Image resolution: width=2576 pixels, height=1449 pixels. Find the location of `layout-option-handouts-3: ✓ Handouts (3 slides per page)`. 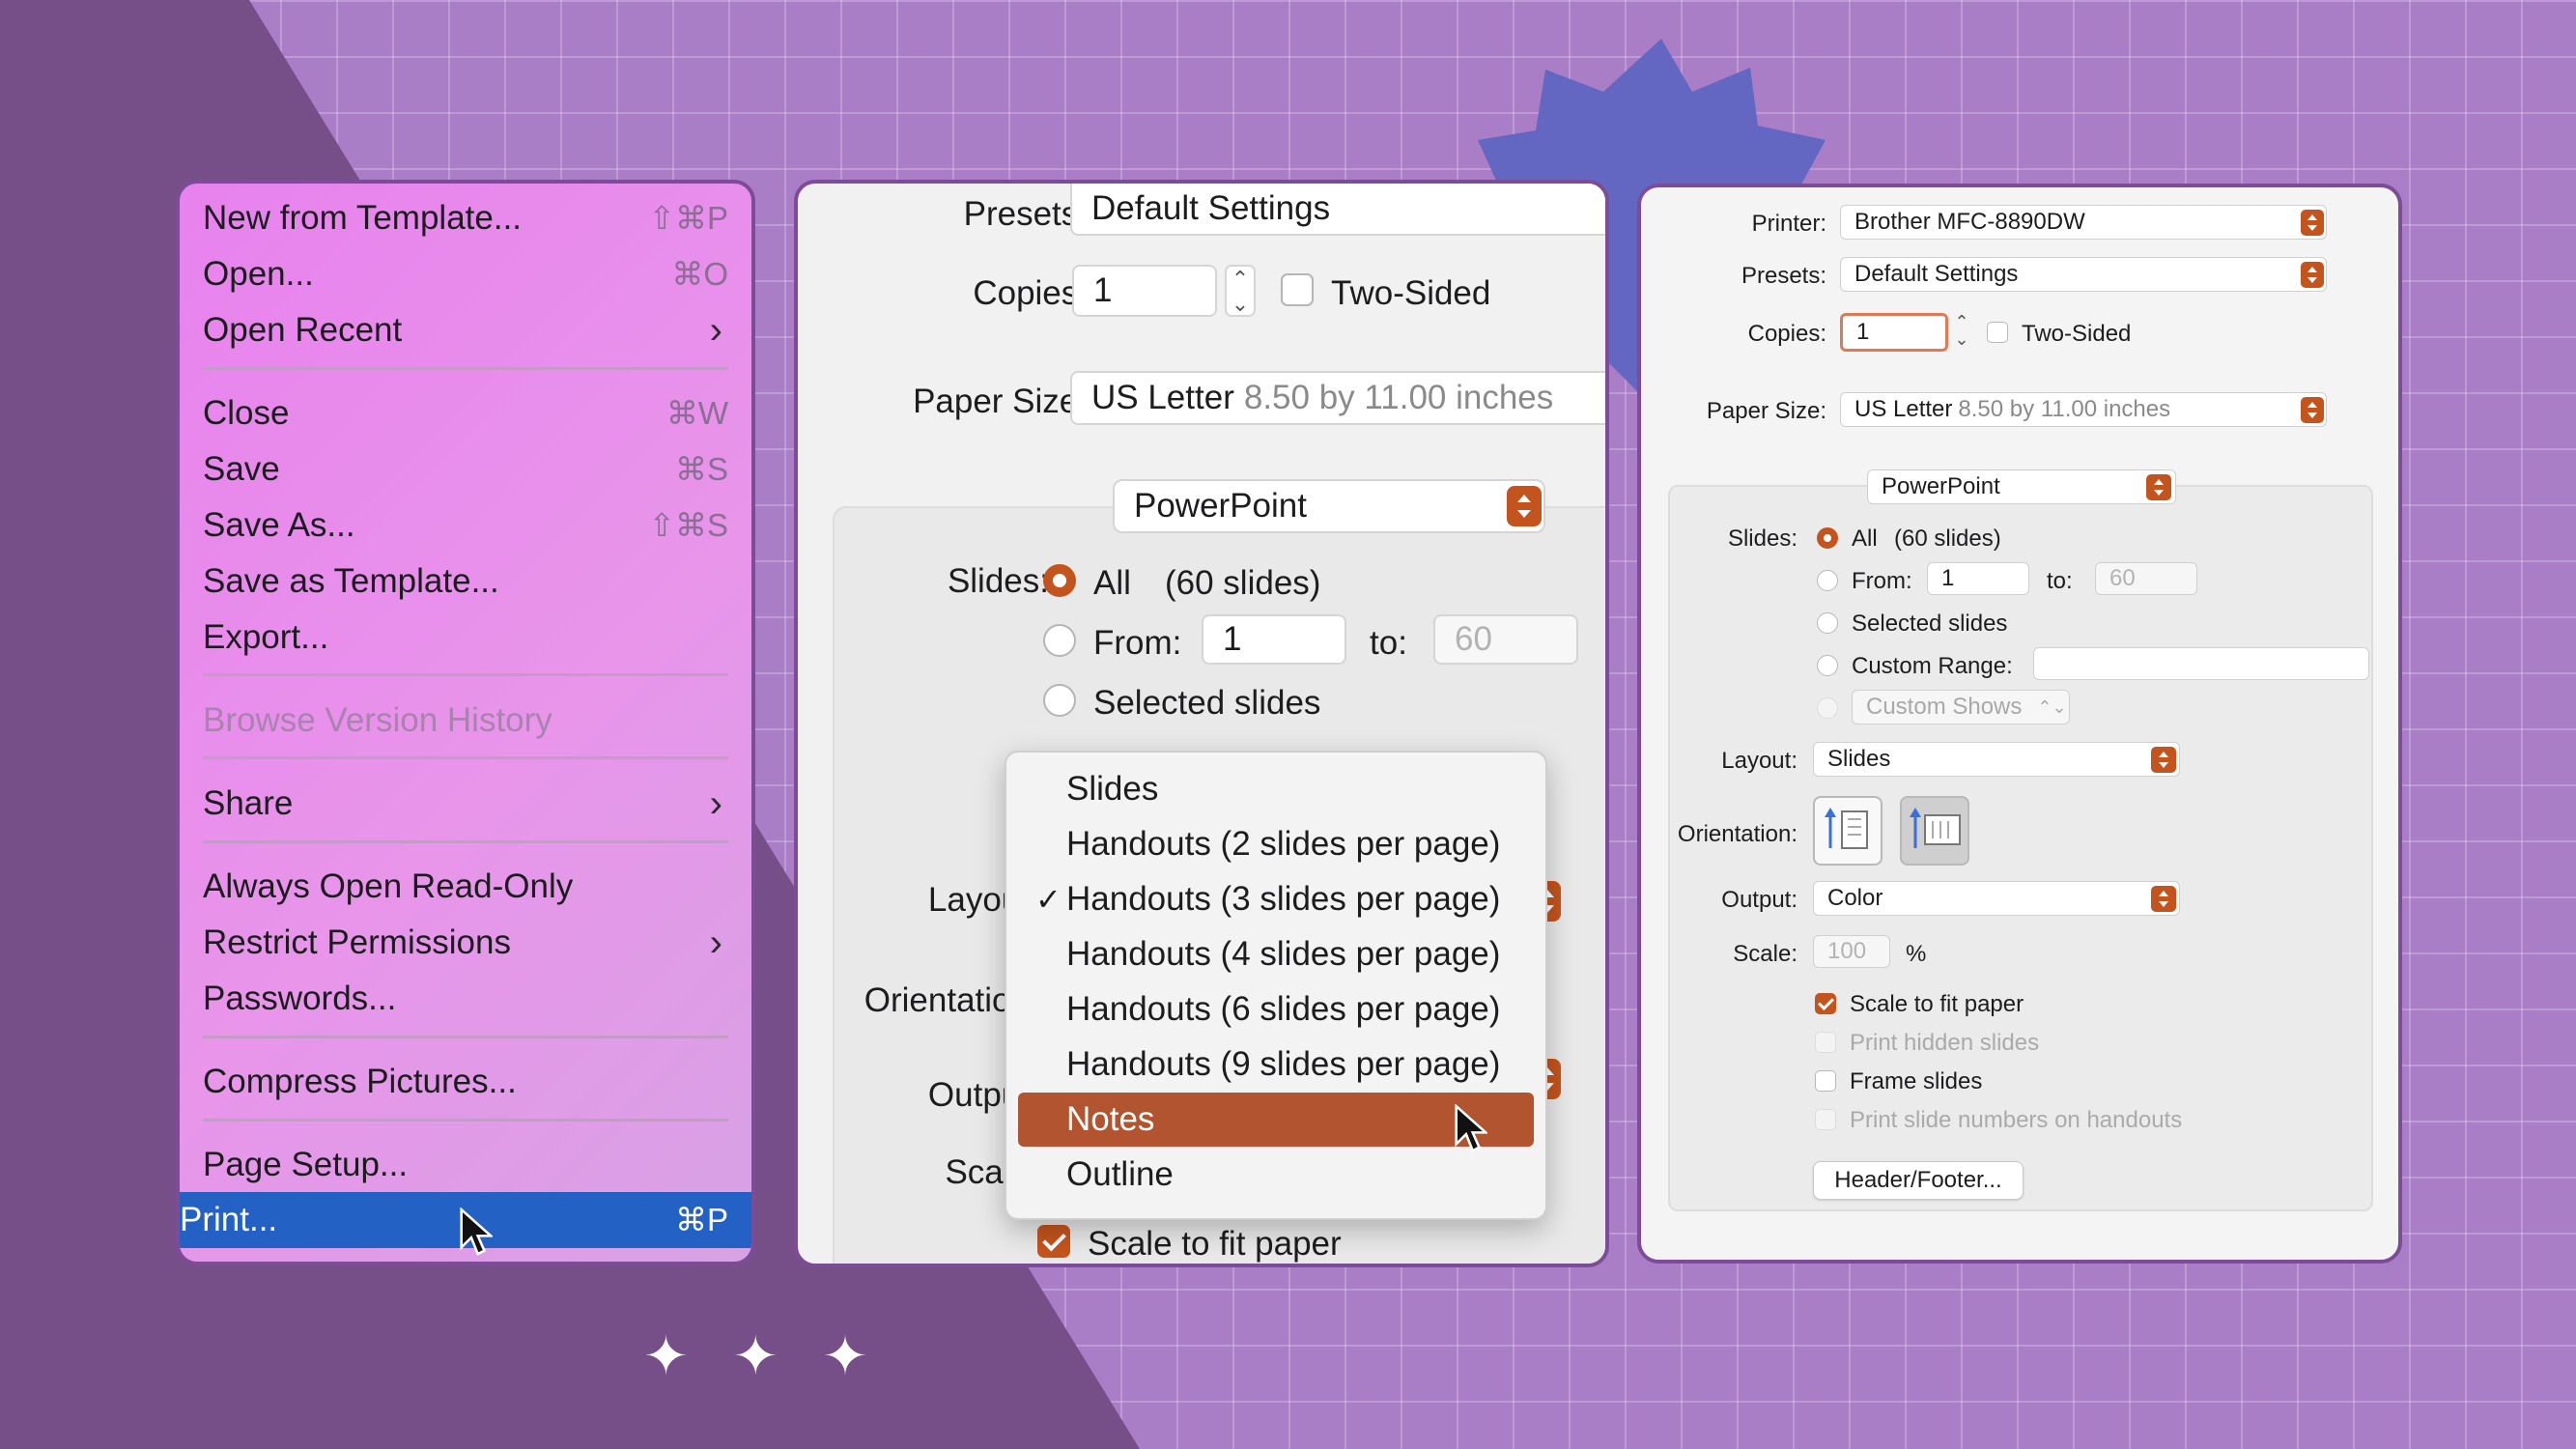

layout-option-handouts-3: ✓ Handouts (3 slides per page) is located at coordinates (1276, 899).